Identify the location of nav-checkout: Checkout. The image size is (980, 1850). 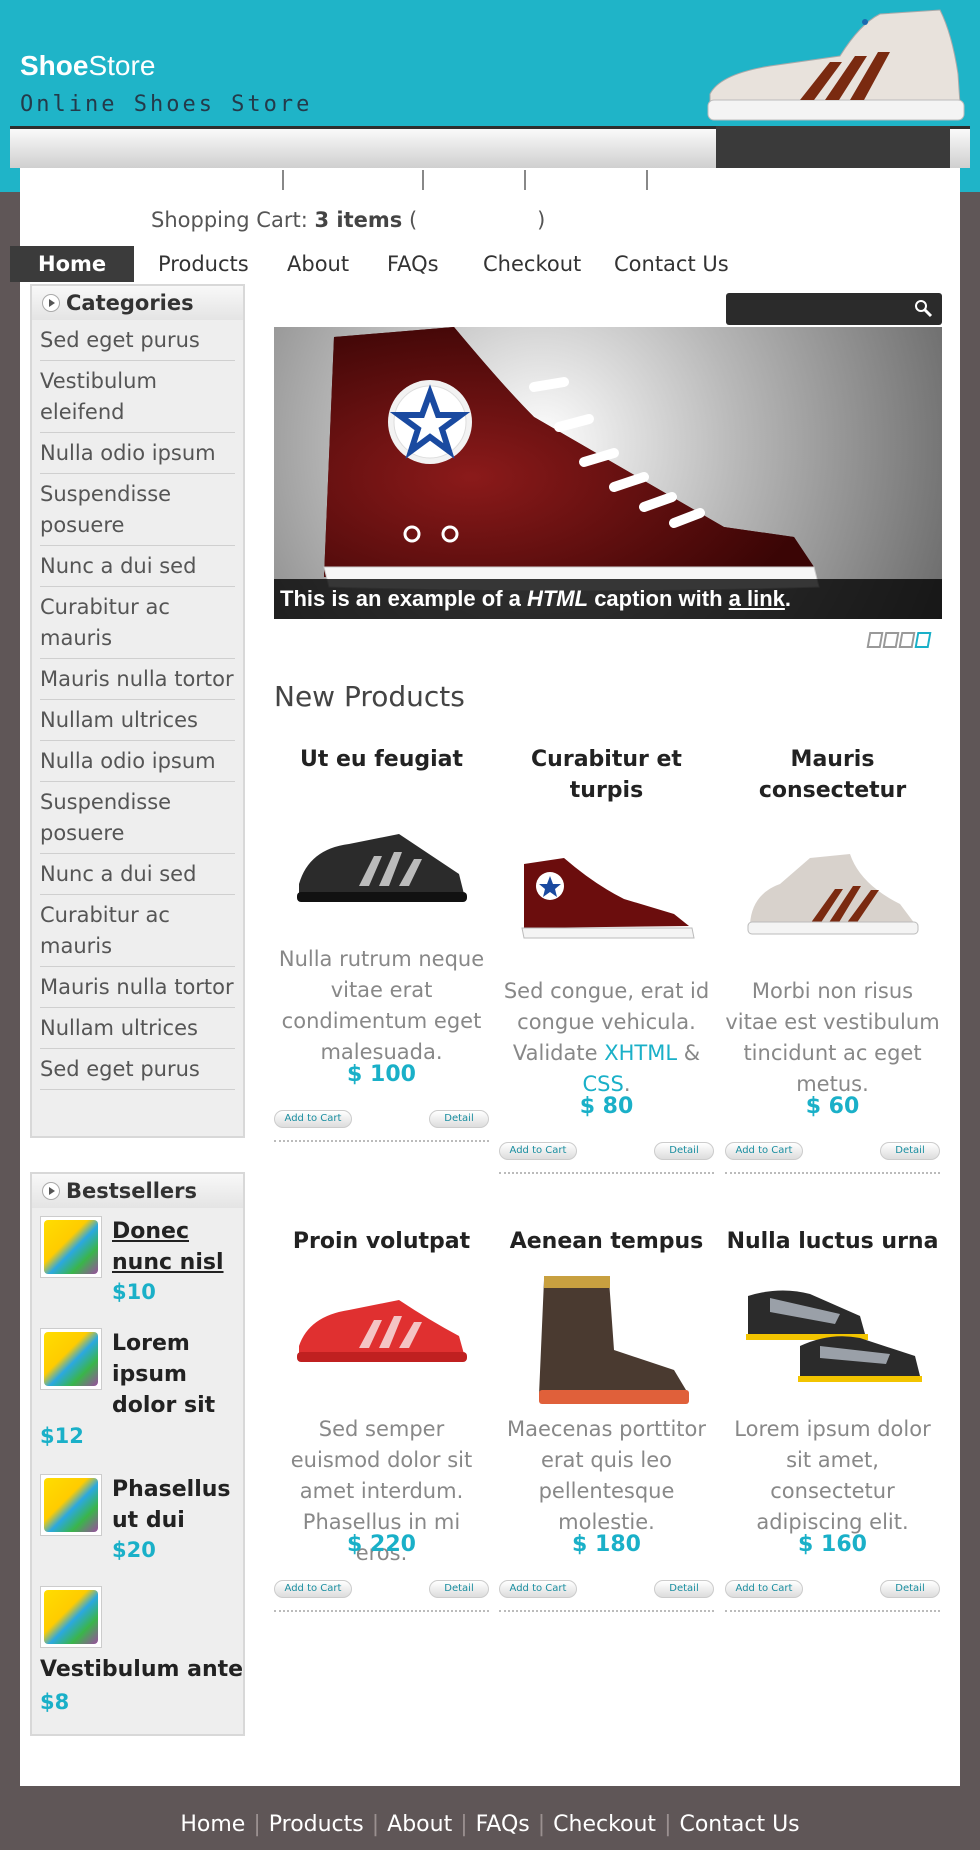
(532, 264).